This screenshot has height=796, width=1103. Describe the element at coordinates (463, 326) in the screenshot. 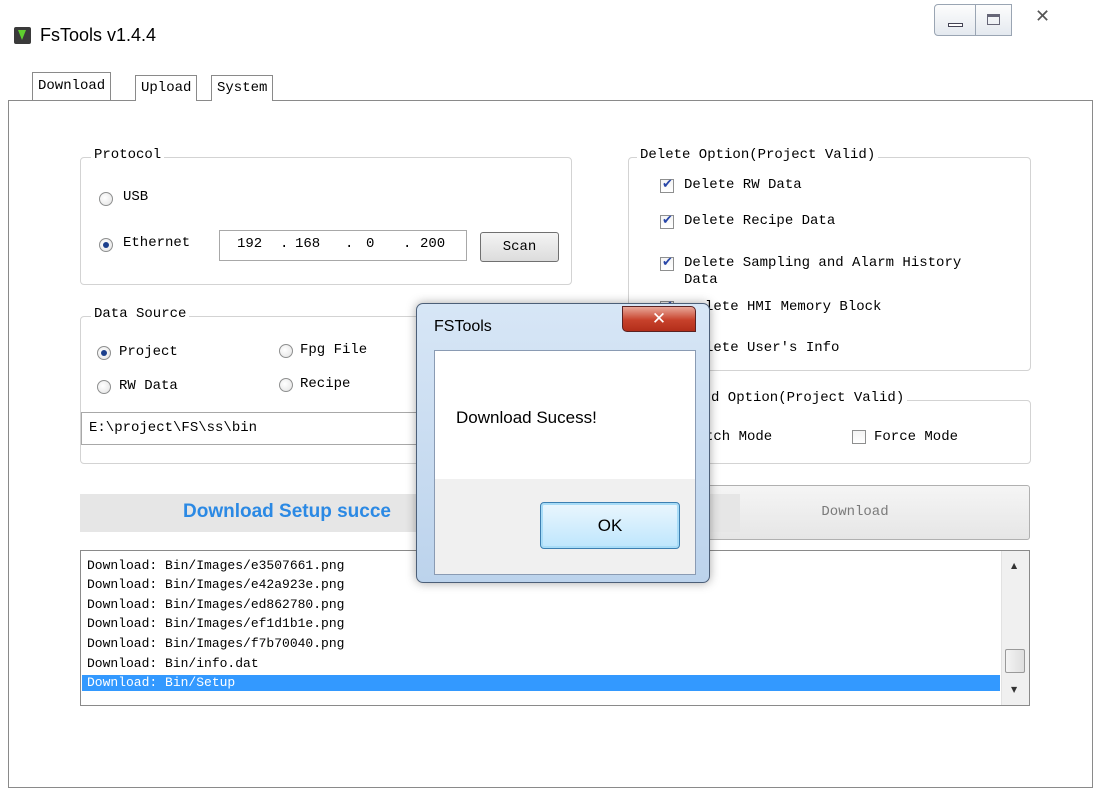

I see `dialog-title: FSTools` at that location.